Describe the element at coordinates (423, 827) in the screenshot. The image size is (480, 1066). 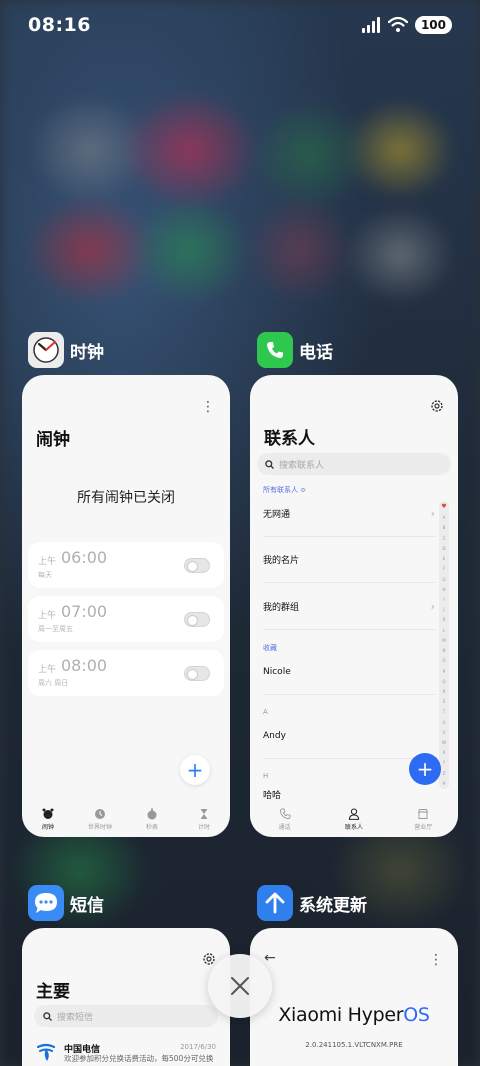
I see `nav-label: 营业厅` at that location.